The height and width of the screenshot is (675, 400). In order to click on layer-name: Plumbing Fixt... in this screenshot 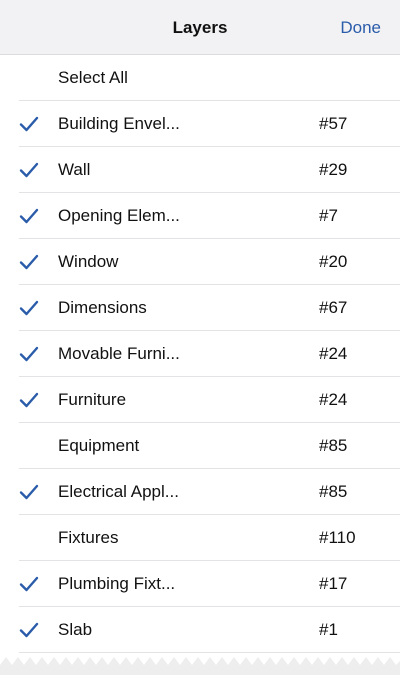, I will do `click(117, 583)`.